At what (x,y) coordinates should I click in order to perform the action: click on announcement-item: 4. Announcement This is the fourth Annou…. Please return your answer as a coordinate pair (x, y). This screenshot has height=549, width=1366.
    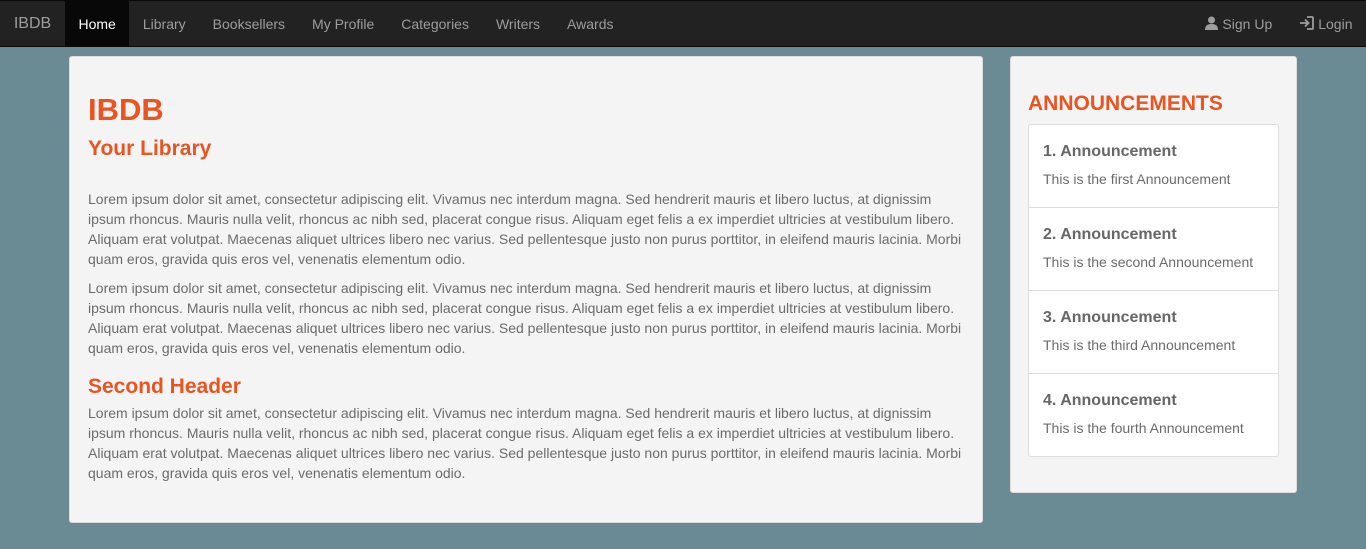
    Looking at the image, I should click on (1153, 415).